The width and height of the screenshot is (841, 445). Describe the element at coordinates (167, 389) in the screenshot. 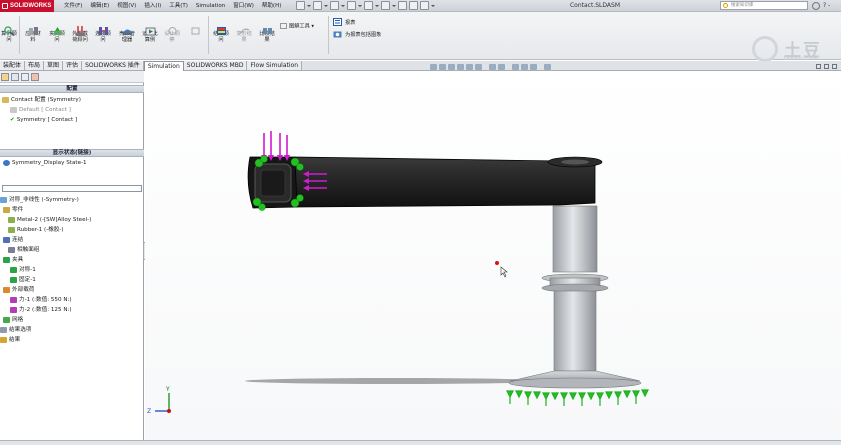

I see `triad-y-label: Y` at that location.